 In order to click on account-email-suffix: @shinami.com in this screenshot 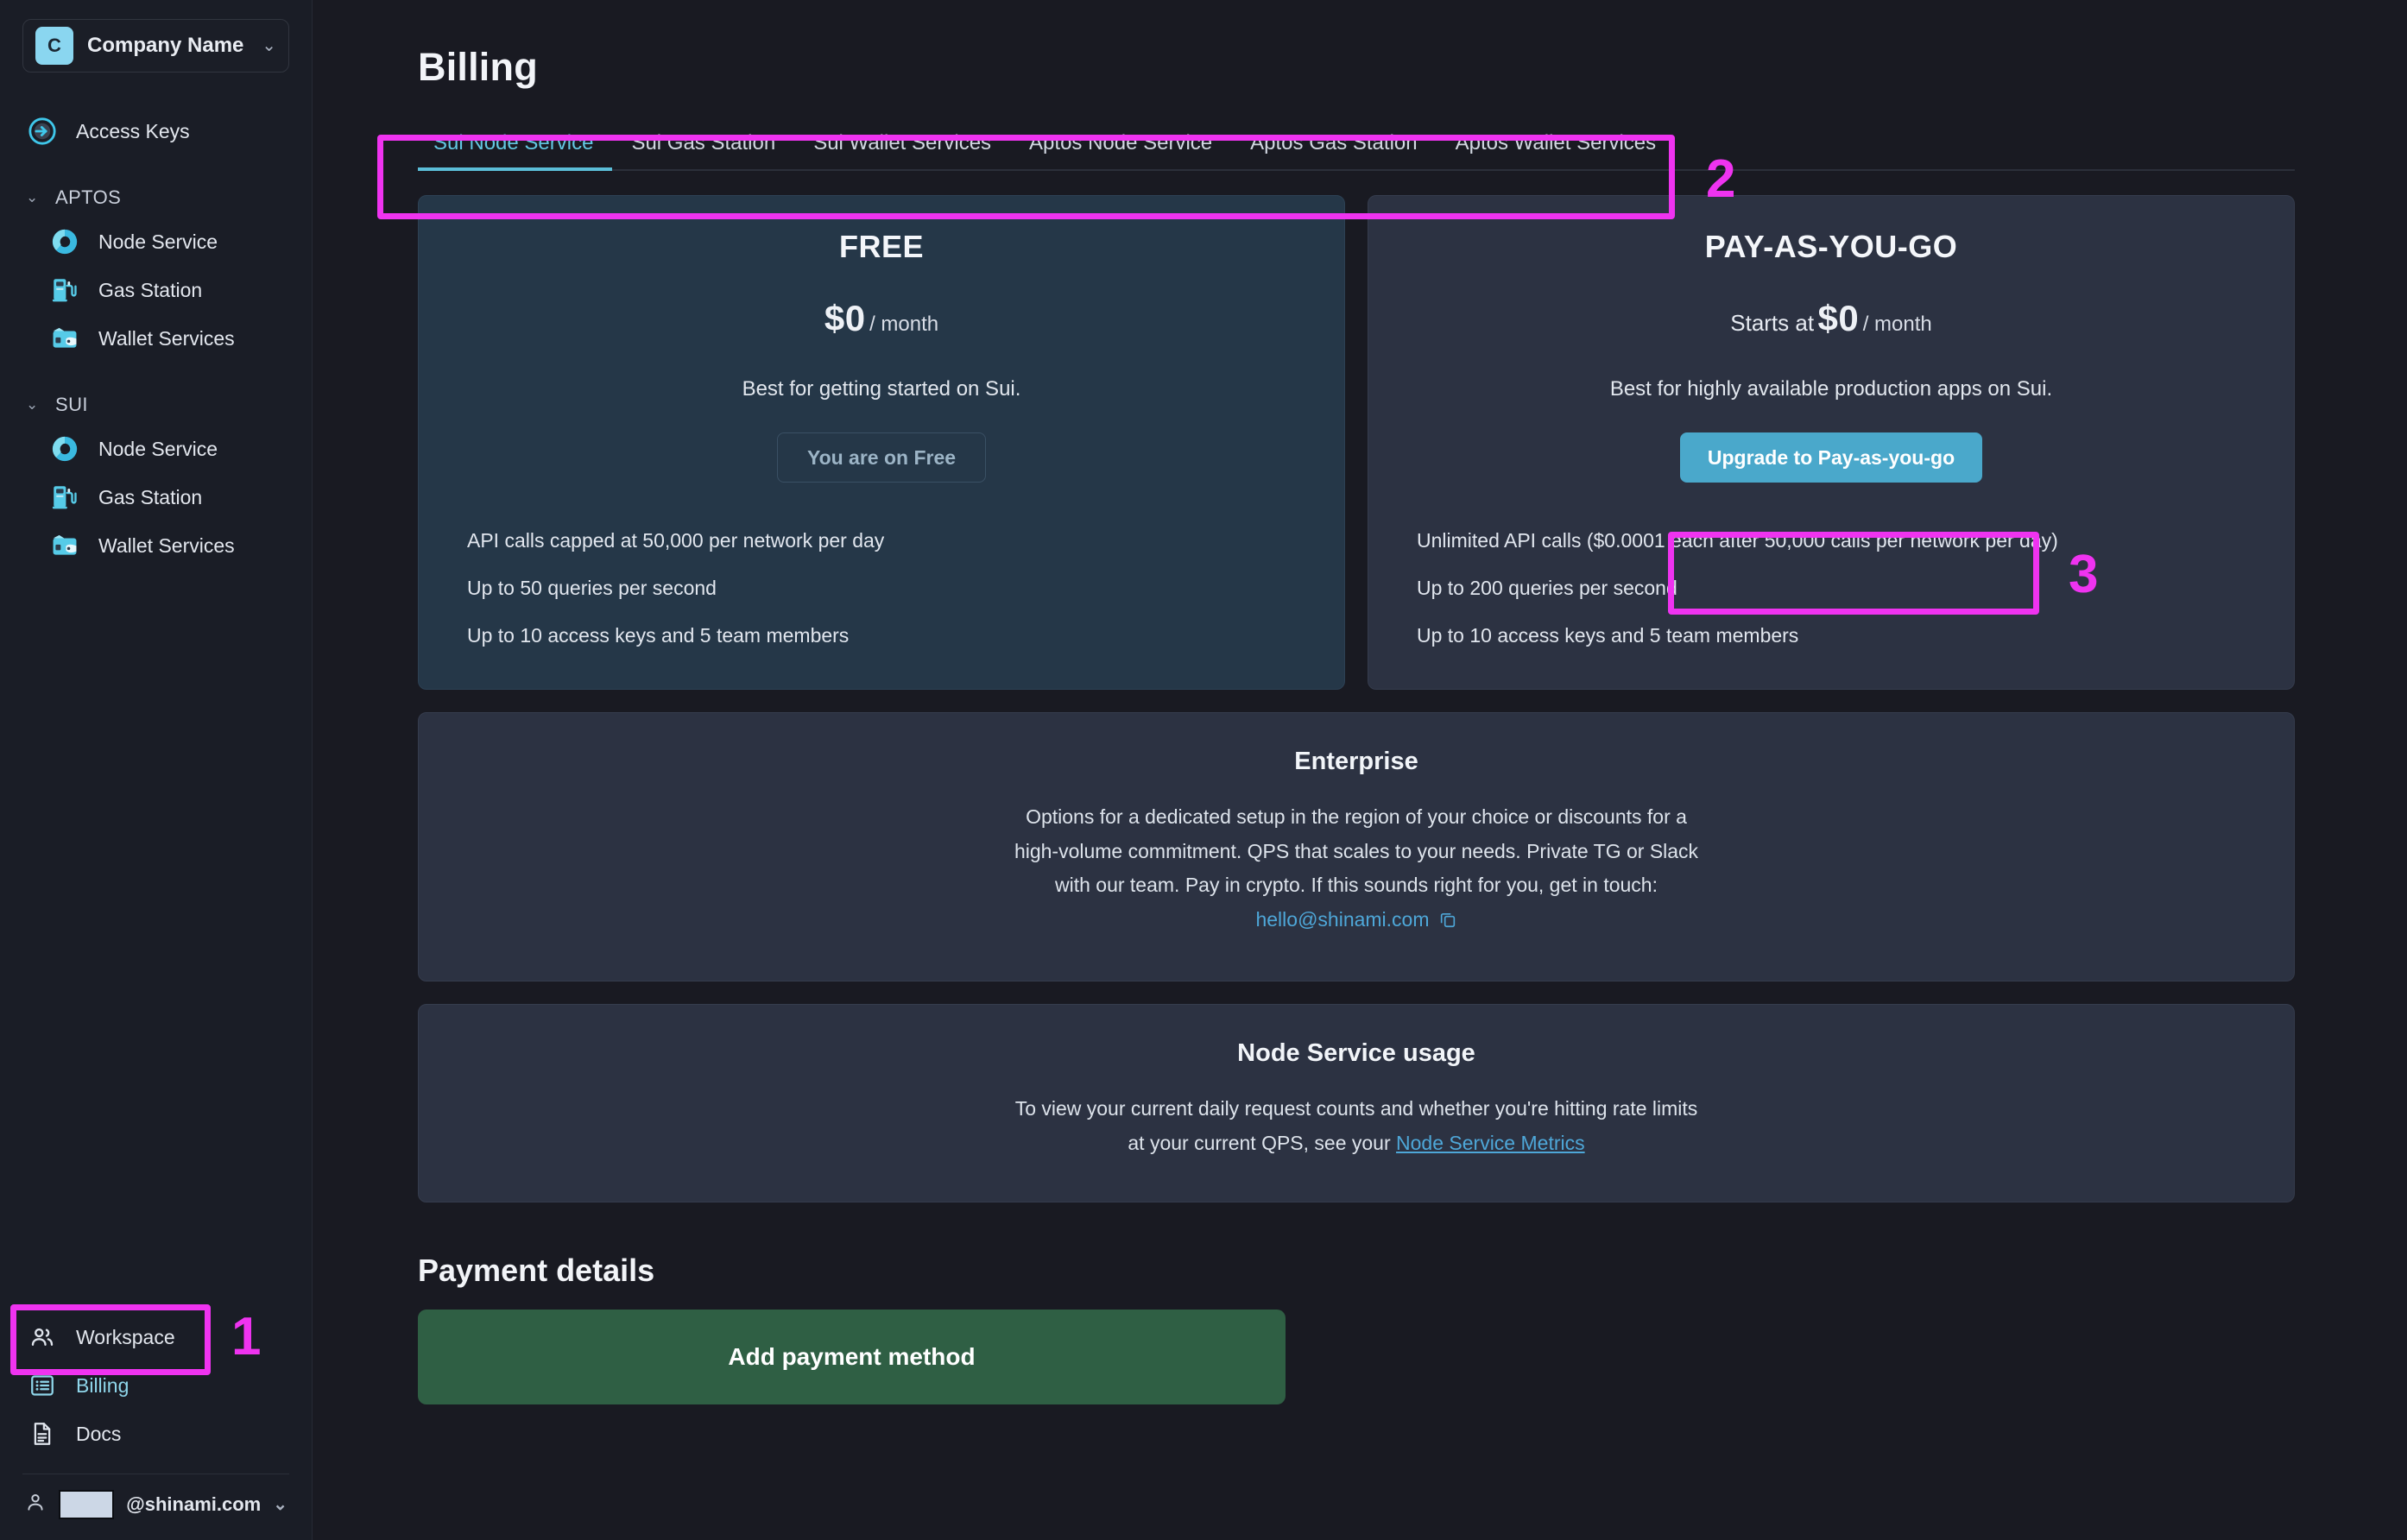, I will do `click(194, 1504)`.